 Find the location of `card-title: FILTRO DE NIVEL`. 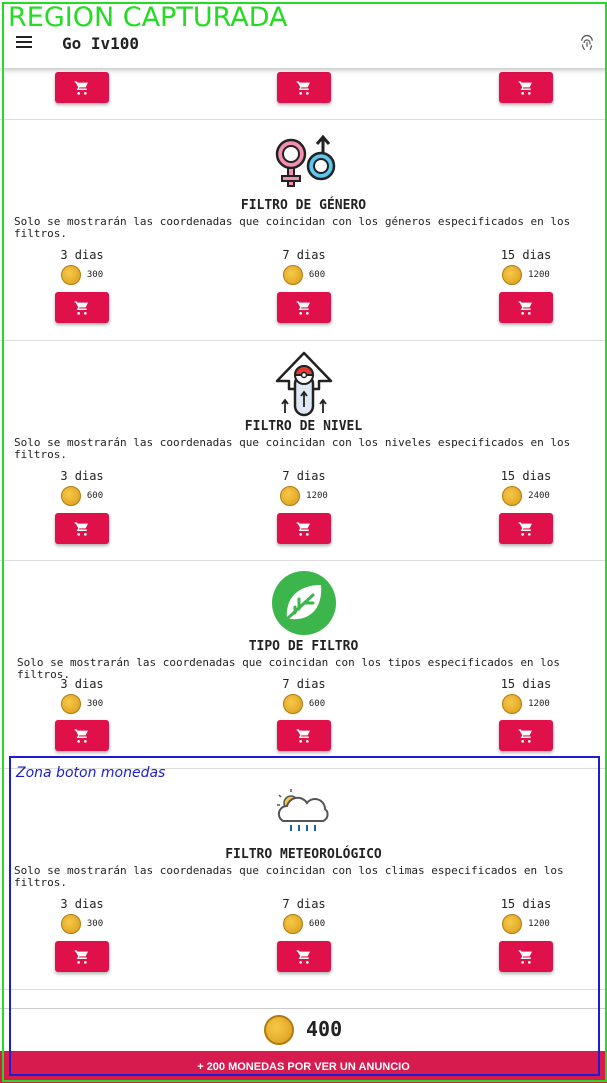

card-title: FILTRO DE NIVEL is located at coordinates (303, 426).